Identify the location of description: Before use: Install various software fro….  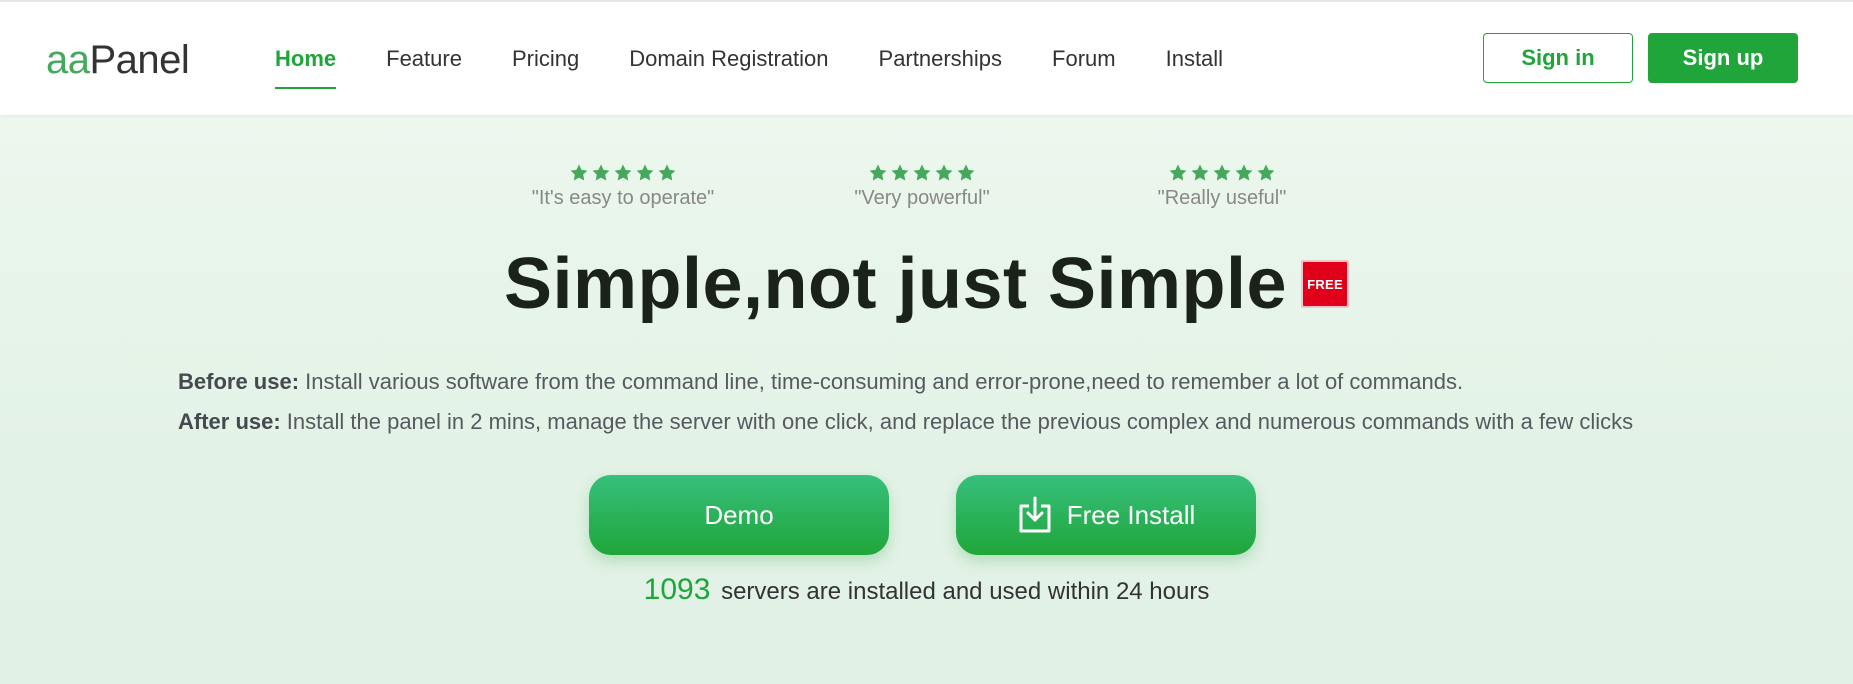
(988, 402).